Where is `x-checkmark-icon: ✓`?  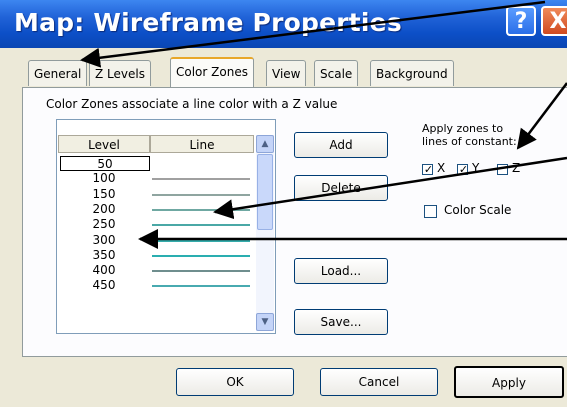 x-checkmark-icon: ✓ is located at coordinates (428, 169).